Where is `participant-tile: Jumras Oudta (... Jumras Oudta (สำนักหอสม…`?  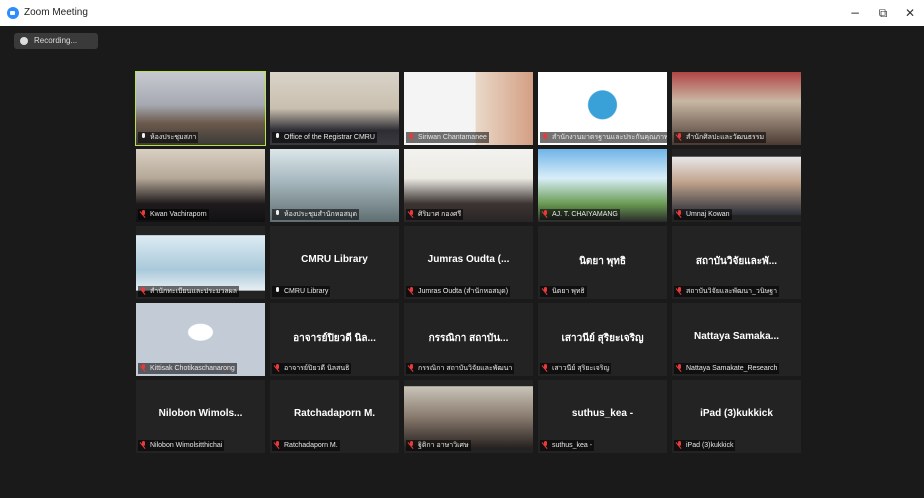 participant-tile: Jumras Oudta (... Jumras Oudta (สำนักหอสม… is located at coordinates (468, 262).